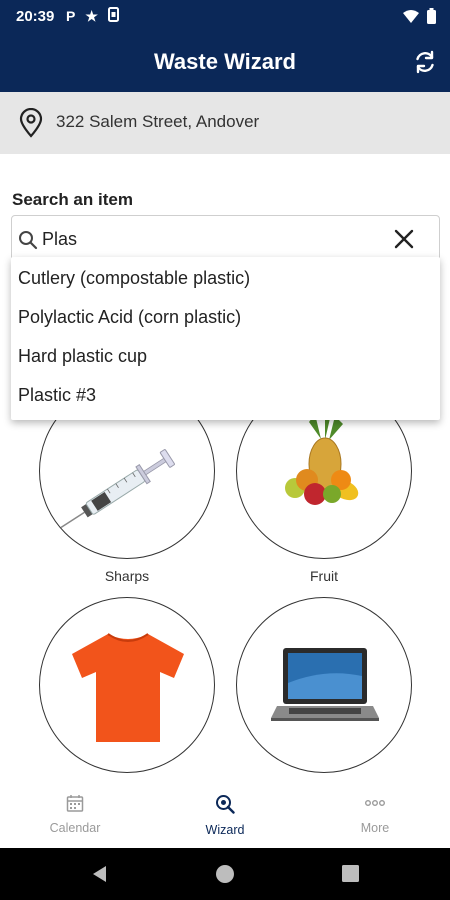 This screenshot has width=450, height=900. What do you see at coordinates (375, 807) in the screenshot?
I see `more-icon` at bounding box center [375, 807].